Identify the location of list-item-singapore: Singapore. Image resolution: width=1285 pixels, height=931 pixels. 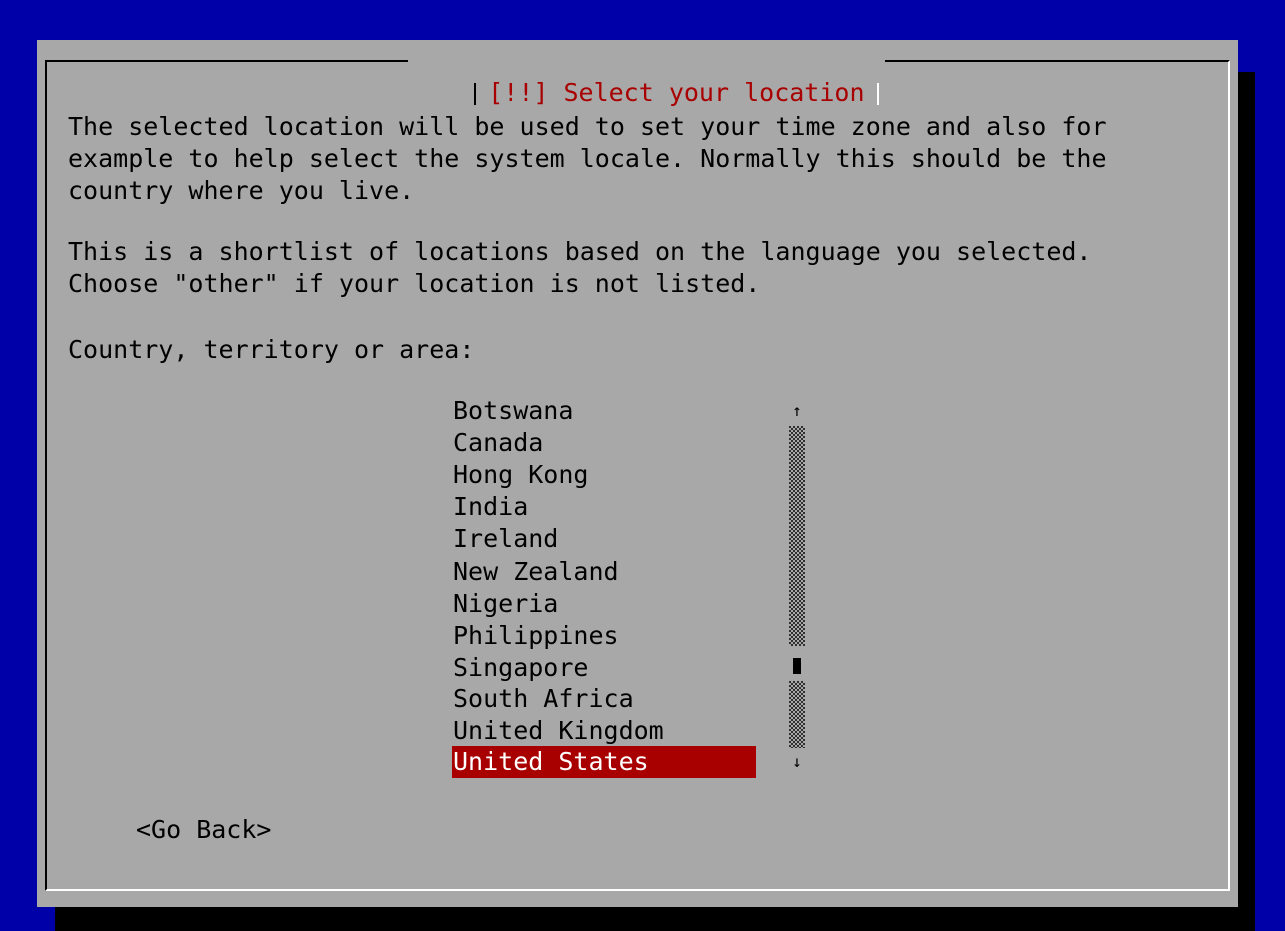
(604, 668).